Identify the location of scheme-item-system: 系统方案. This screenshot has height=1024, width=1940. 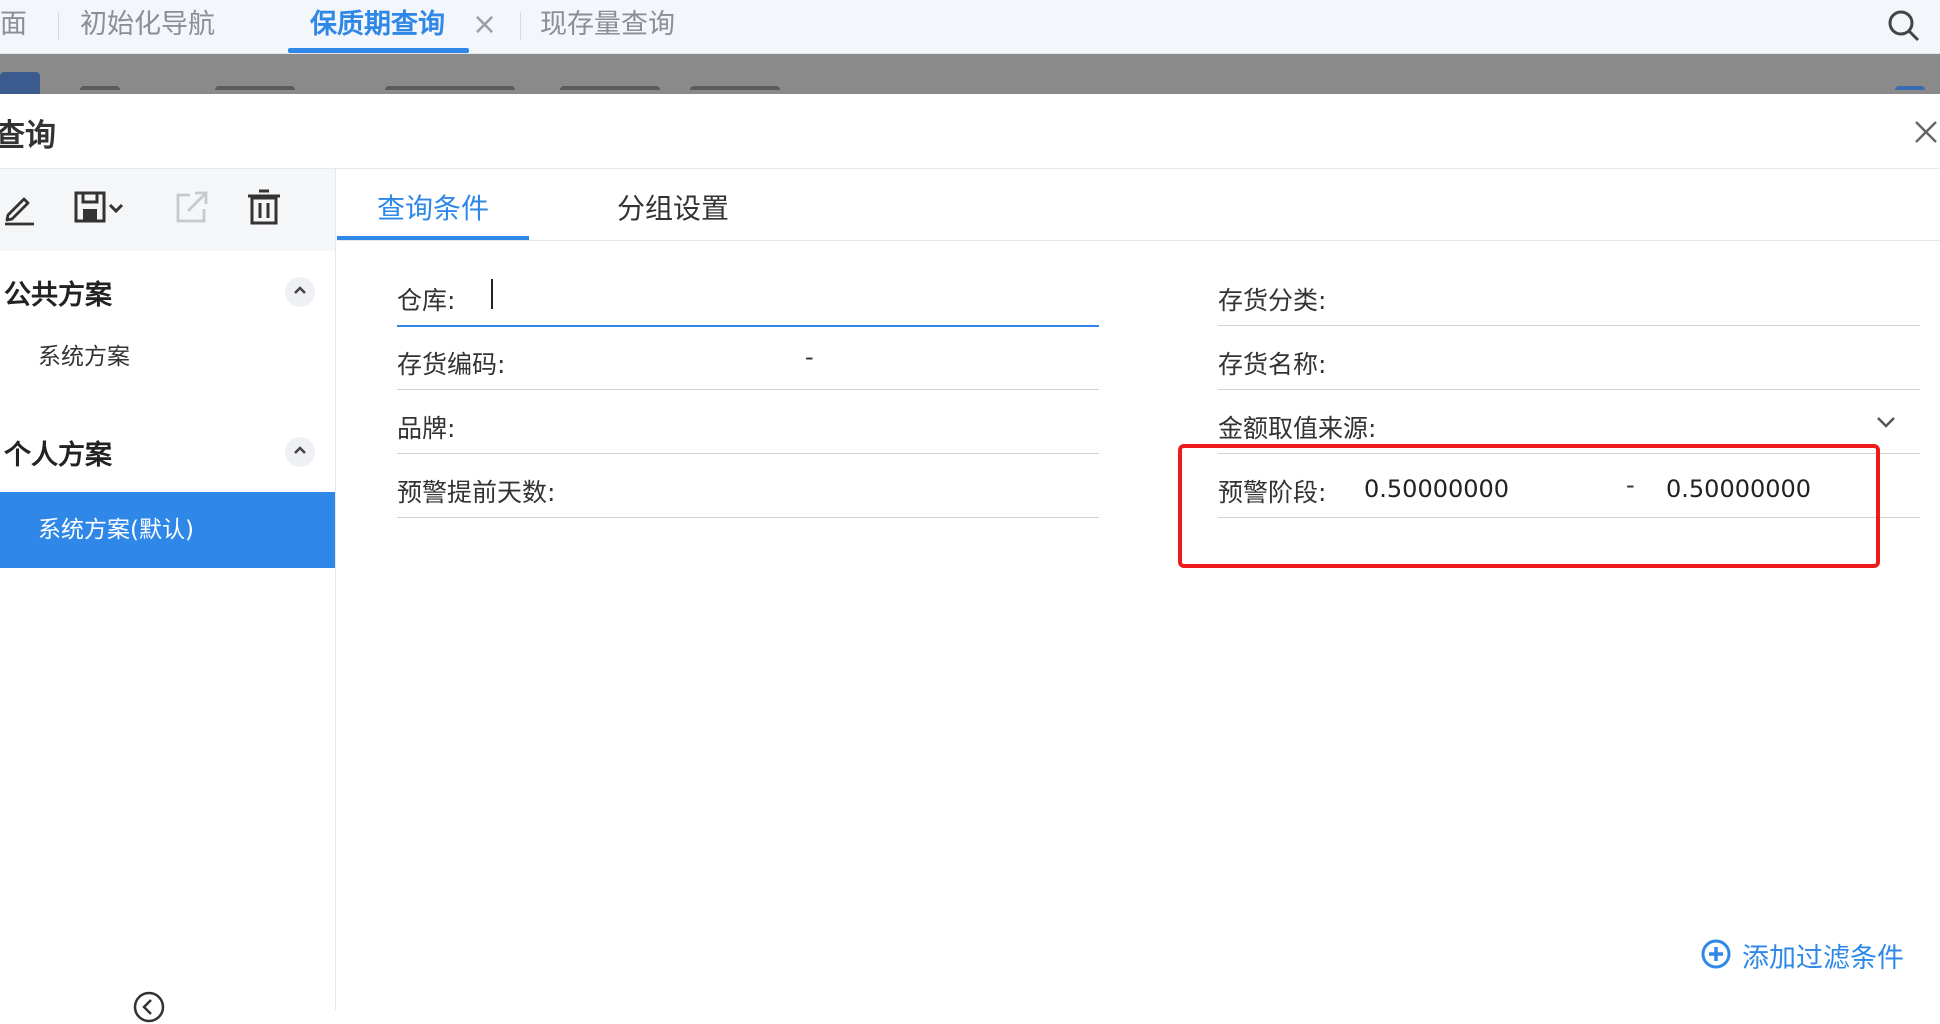
(167, 357).